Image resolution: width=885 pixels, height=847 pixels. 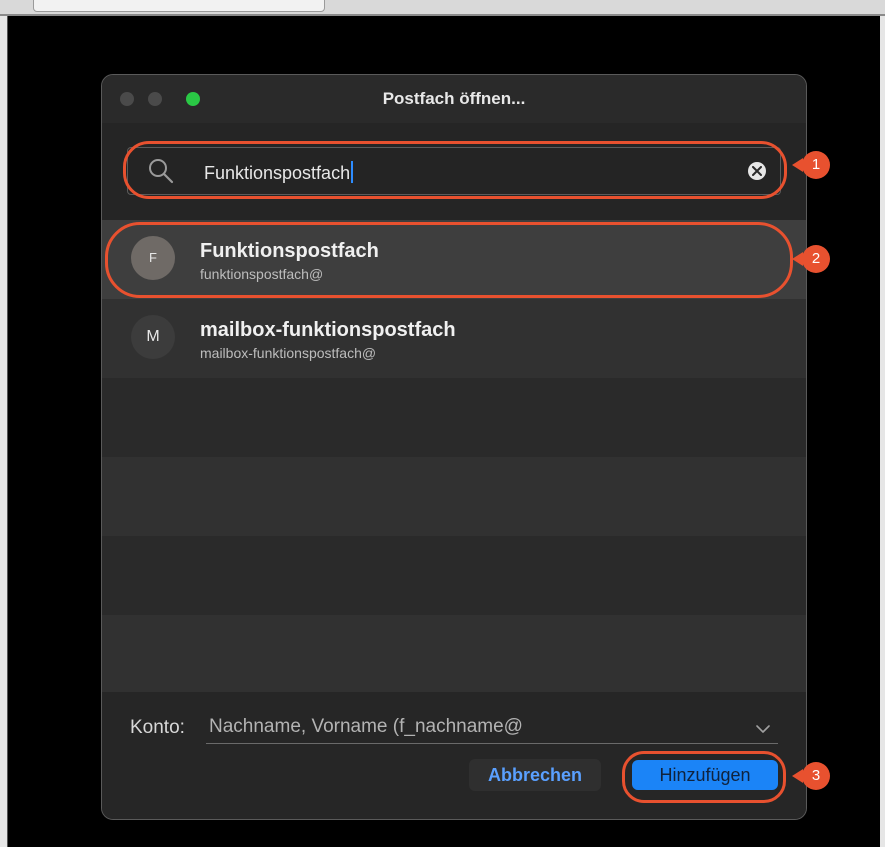 What do you see at coordinates (757, 171) in the screenshot?
I see `clear-icon` at bounding box center [757, 171].